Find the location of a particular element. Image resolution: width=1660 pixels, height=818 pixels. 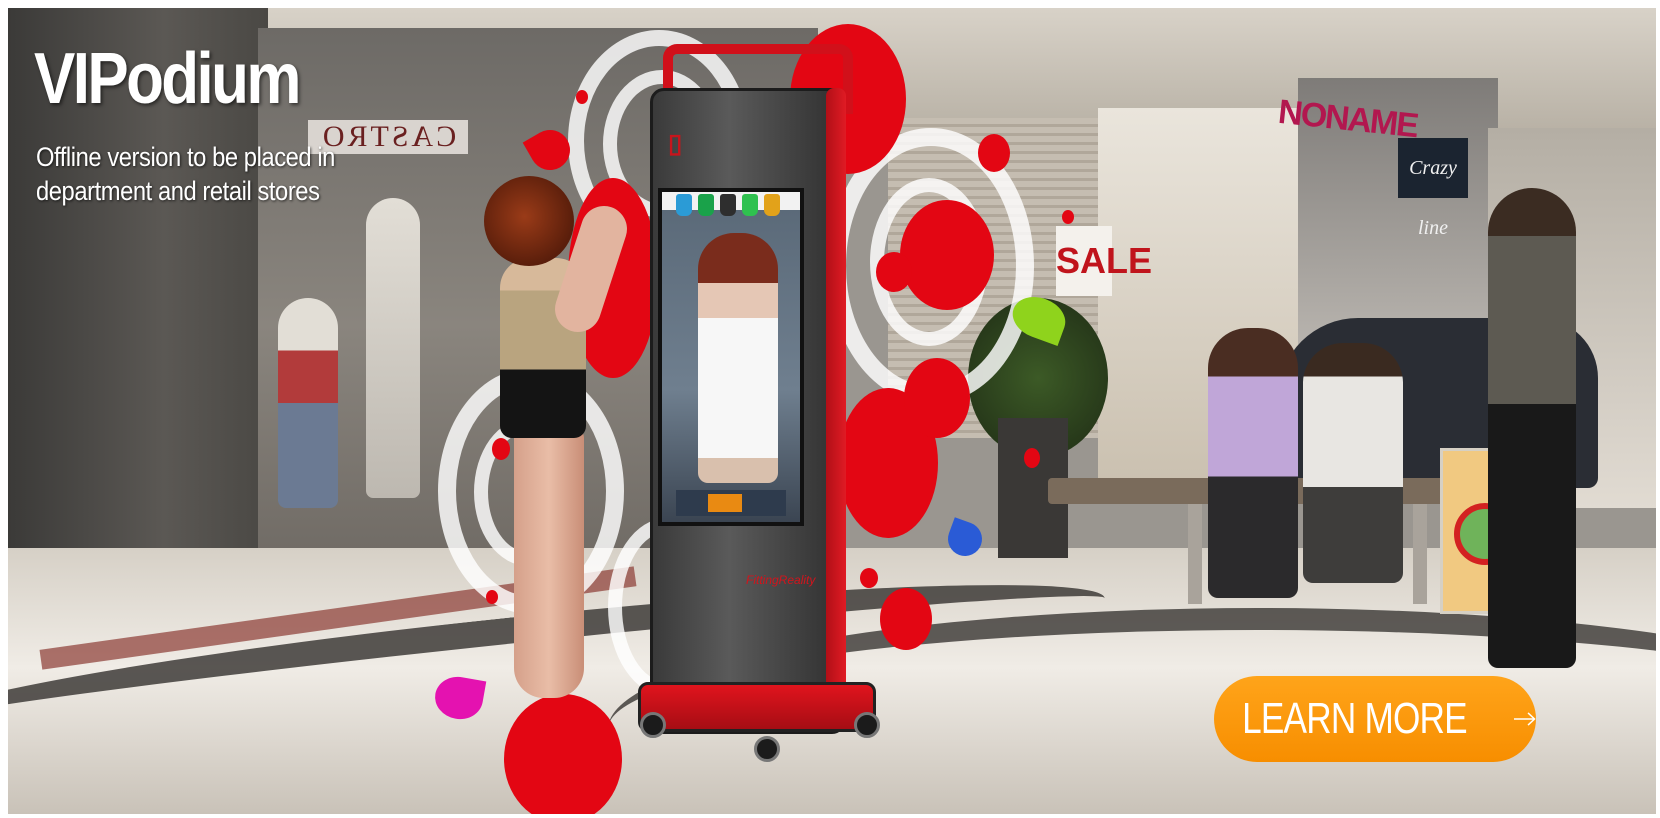

woman-legs is located at coordinates (549, 563).